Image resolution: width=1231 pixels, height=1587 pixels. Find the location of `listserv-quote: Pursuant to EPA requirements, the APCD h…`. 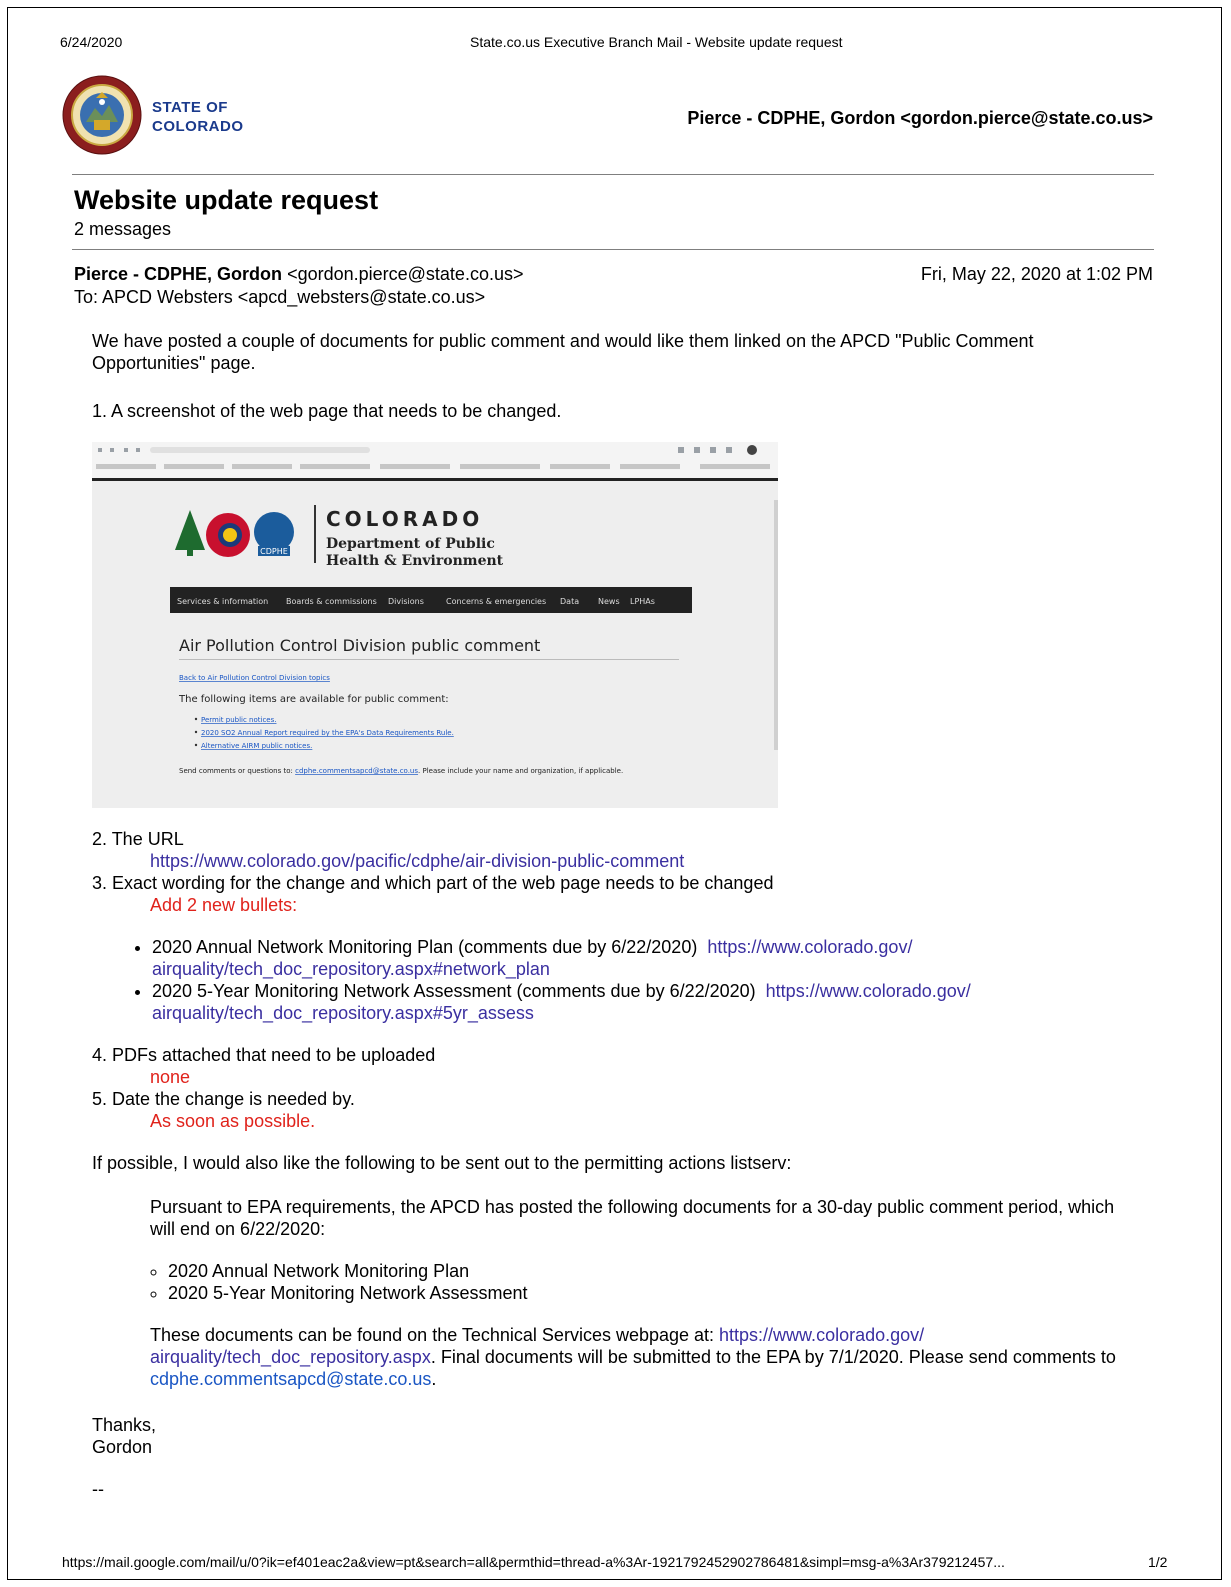

listserv-quote: Pursuant to EPA requirements, the APCD h… is located at coordinates (612, 1293).